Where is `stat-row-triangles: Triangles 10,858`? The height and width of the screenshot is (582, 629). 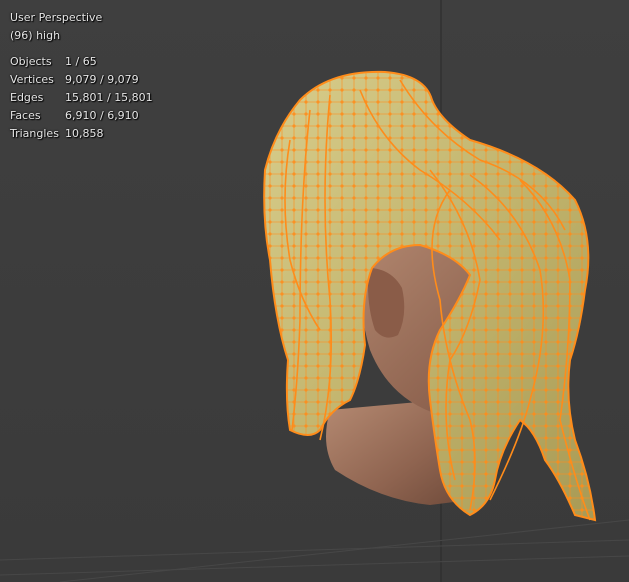 stat-row-triangles: Triangles 10,858 is located at coordinates (81, 134).